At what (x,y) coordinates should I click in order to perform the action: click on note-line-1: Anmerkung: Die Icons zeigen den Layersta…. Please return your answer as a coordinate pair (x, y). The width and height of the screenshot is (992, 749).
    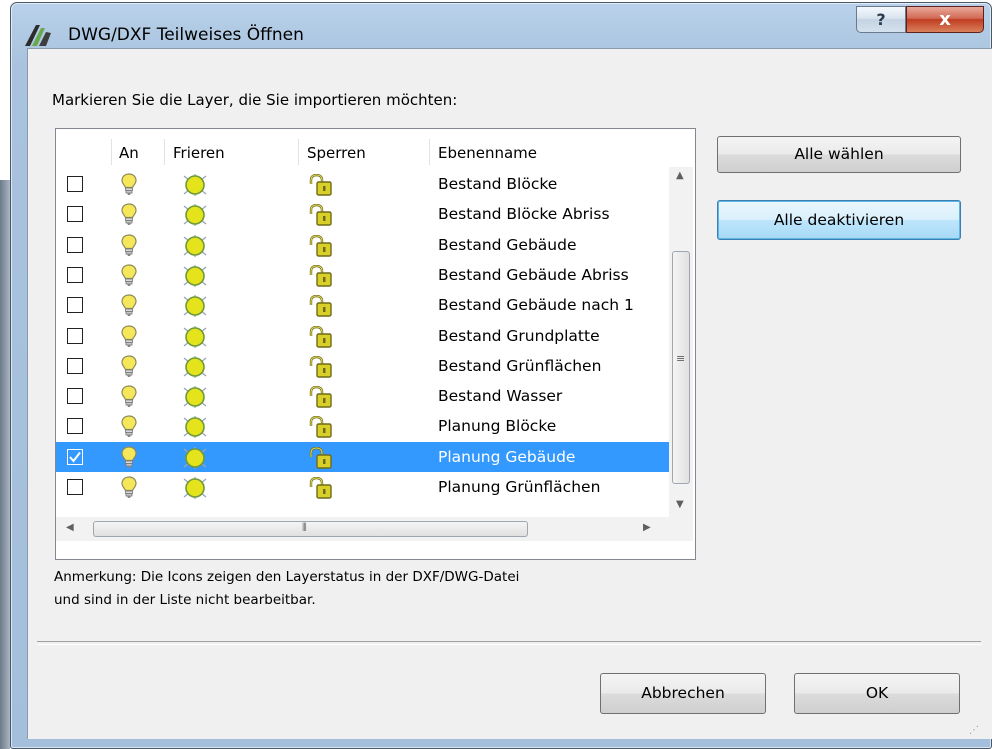
    Looking at the image, I should click on (287, 577).